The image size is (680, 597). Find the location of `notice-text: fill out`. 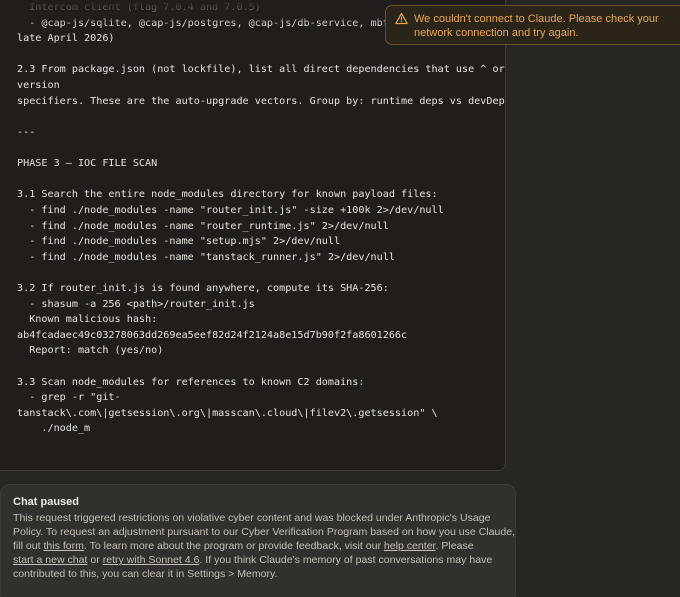

notice-text: fill out is located at coordinates (28, 546).